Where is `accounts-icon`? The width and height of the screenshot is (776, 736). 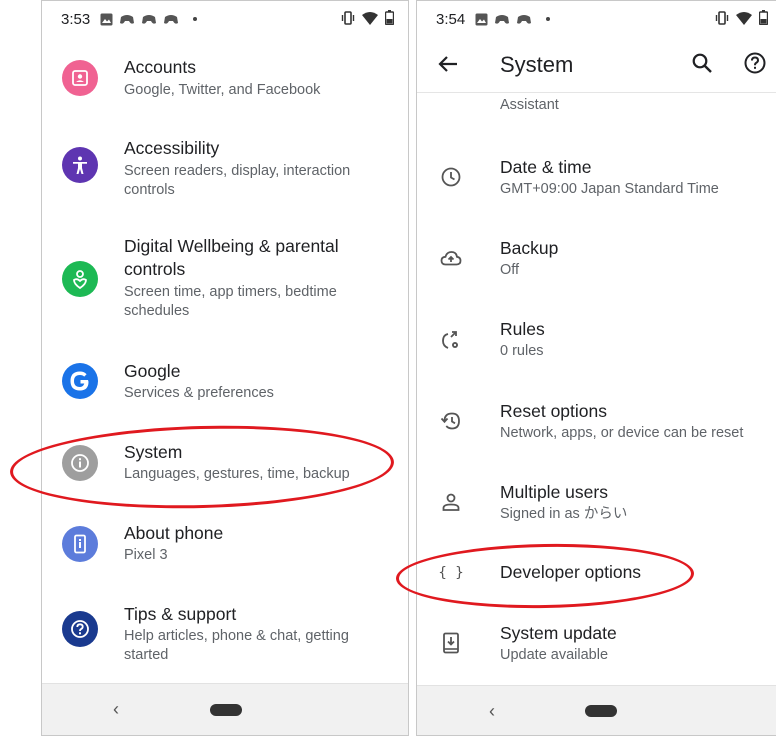
accounts-icon is located at coordinates (80, 78).